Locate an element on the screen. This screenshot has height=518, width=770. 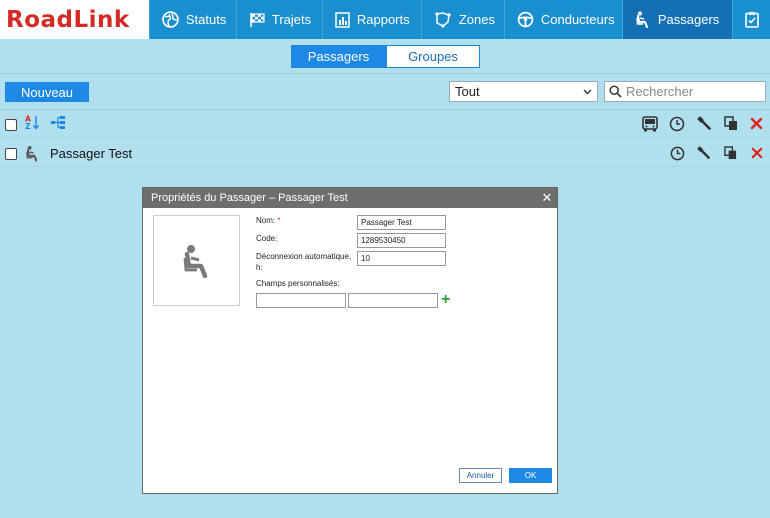
search-input is located at coordinates (693, 91).